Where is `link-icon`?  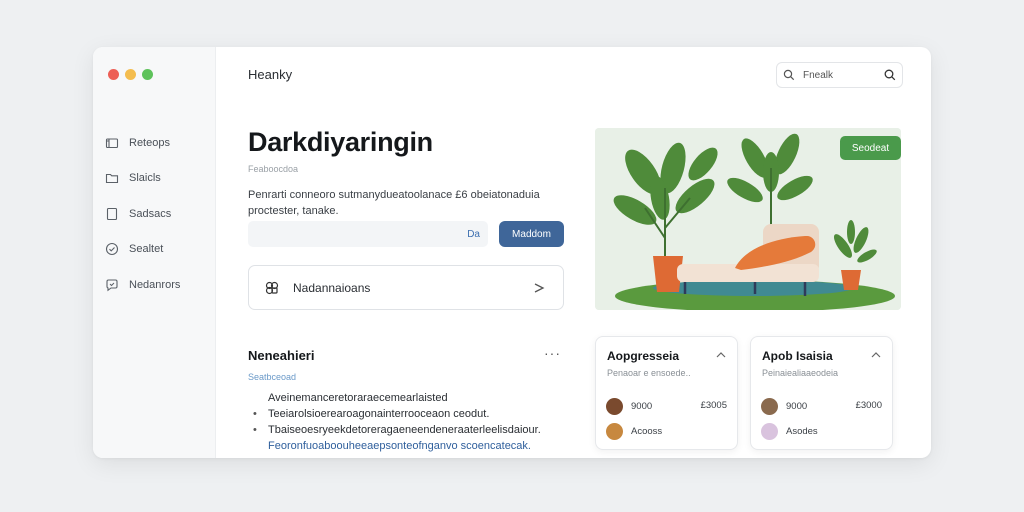 link-icon is located at coordinates (272, 287).